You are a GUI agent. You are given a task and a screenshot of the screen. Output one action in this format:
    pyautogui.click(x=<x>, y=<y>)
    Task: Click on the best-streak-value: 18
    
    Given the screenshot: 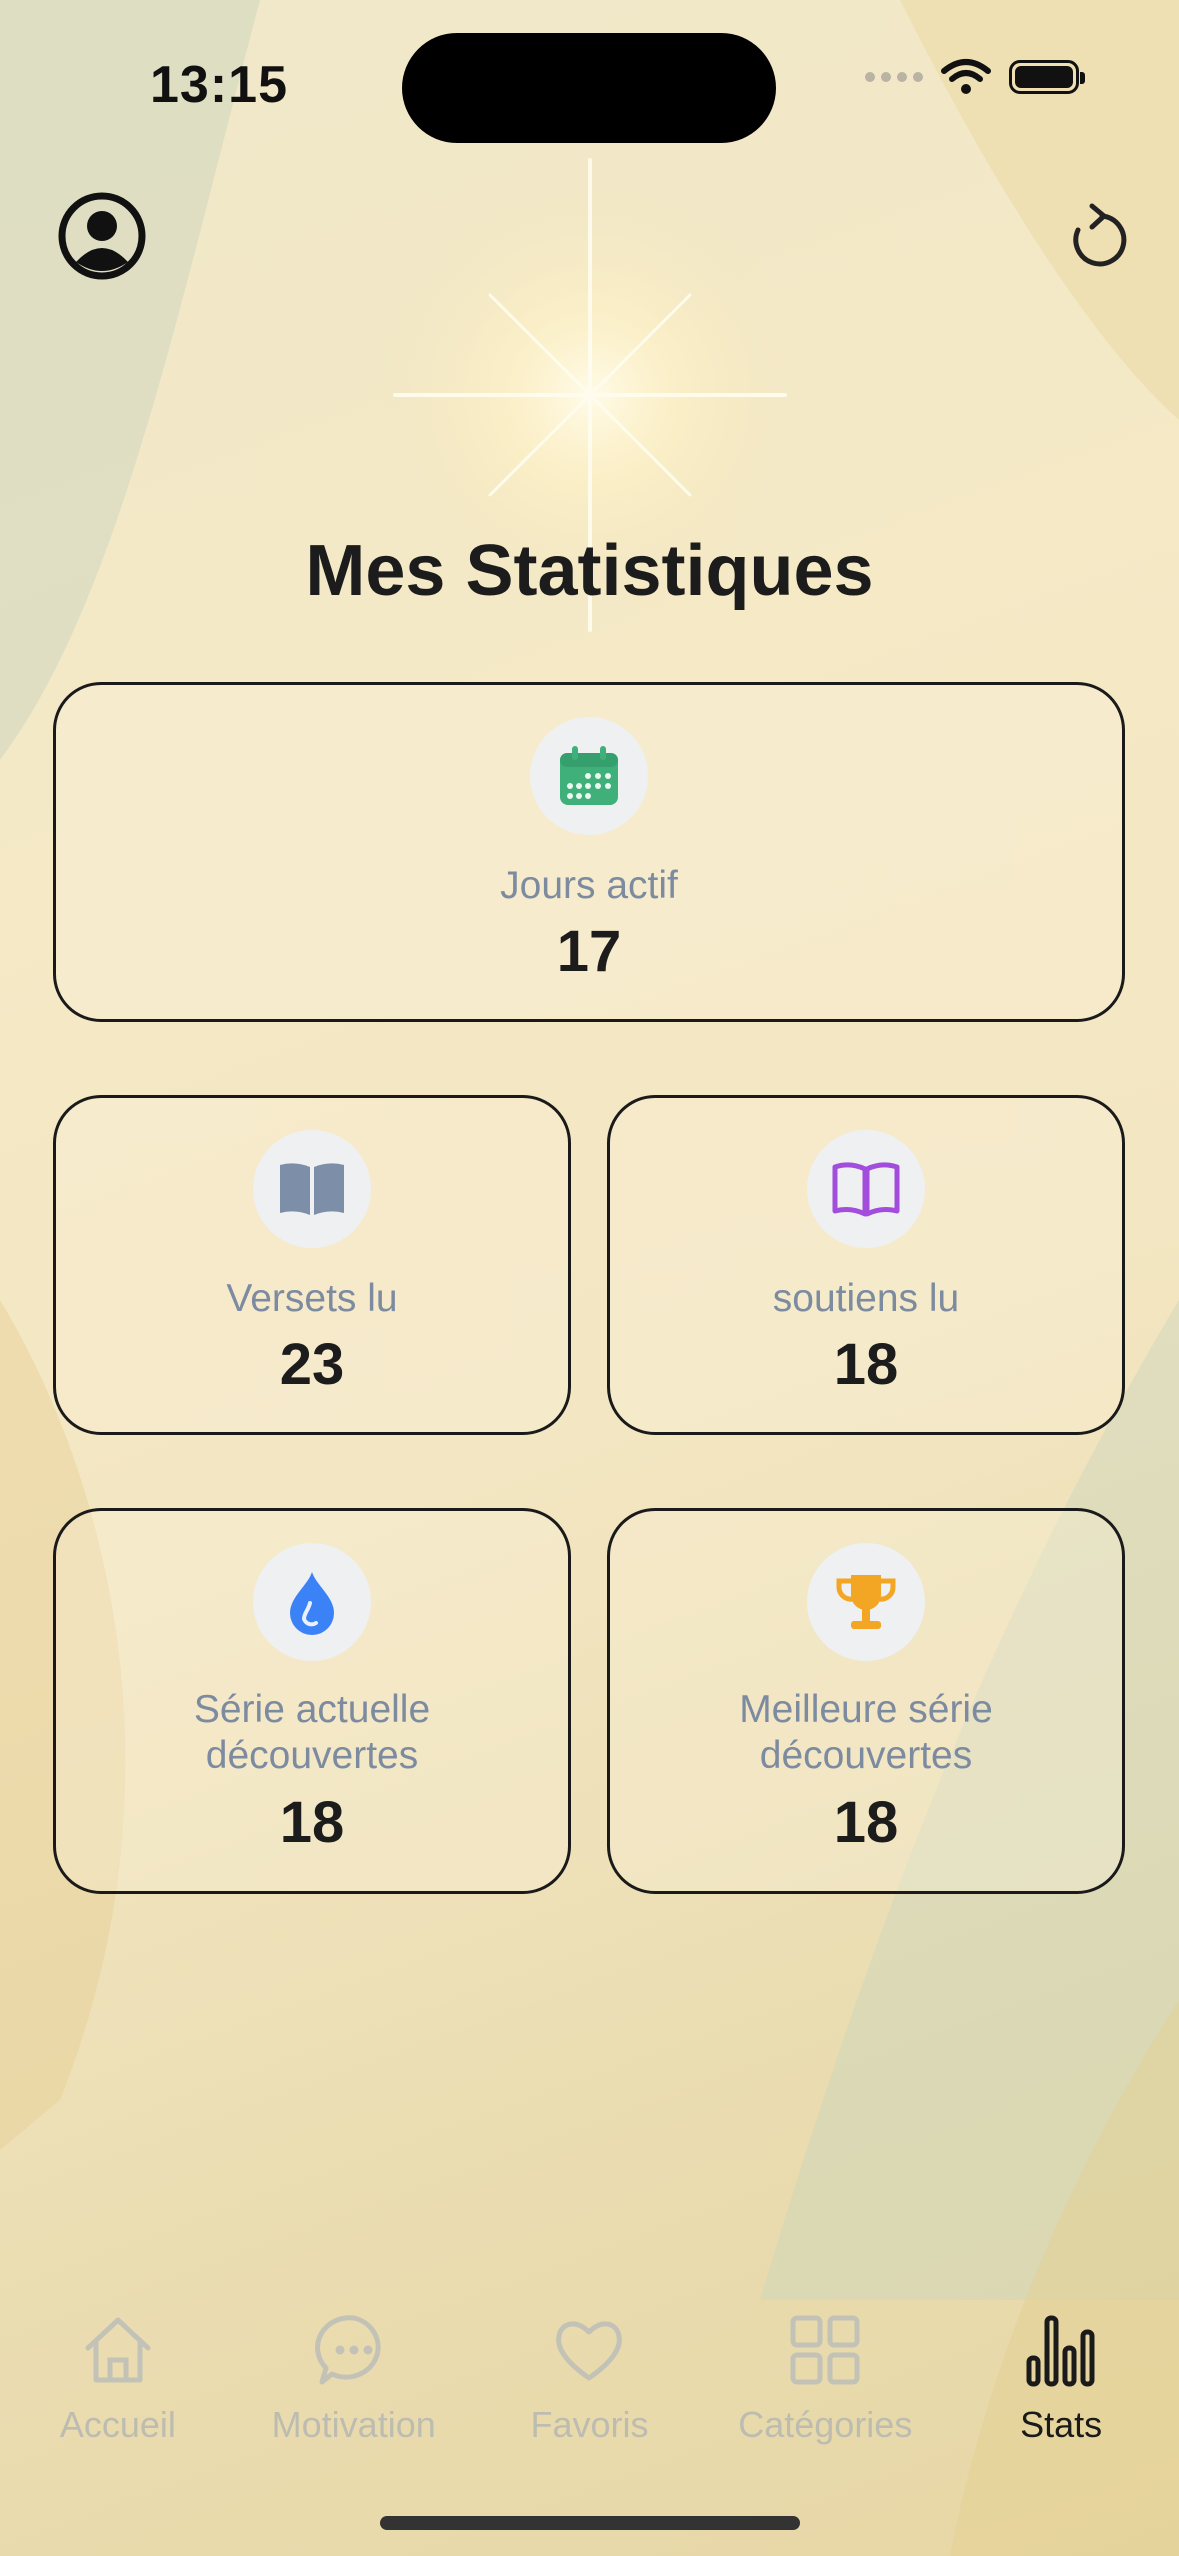 What is the action you would take?
    pyautogui.click(x=866, y=1822)
    